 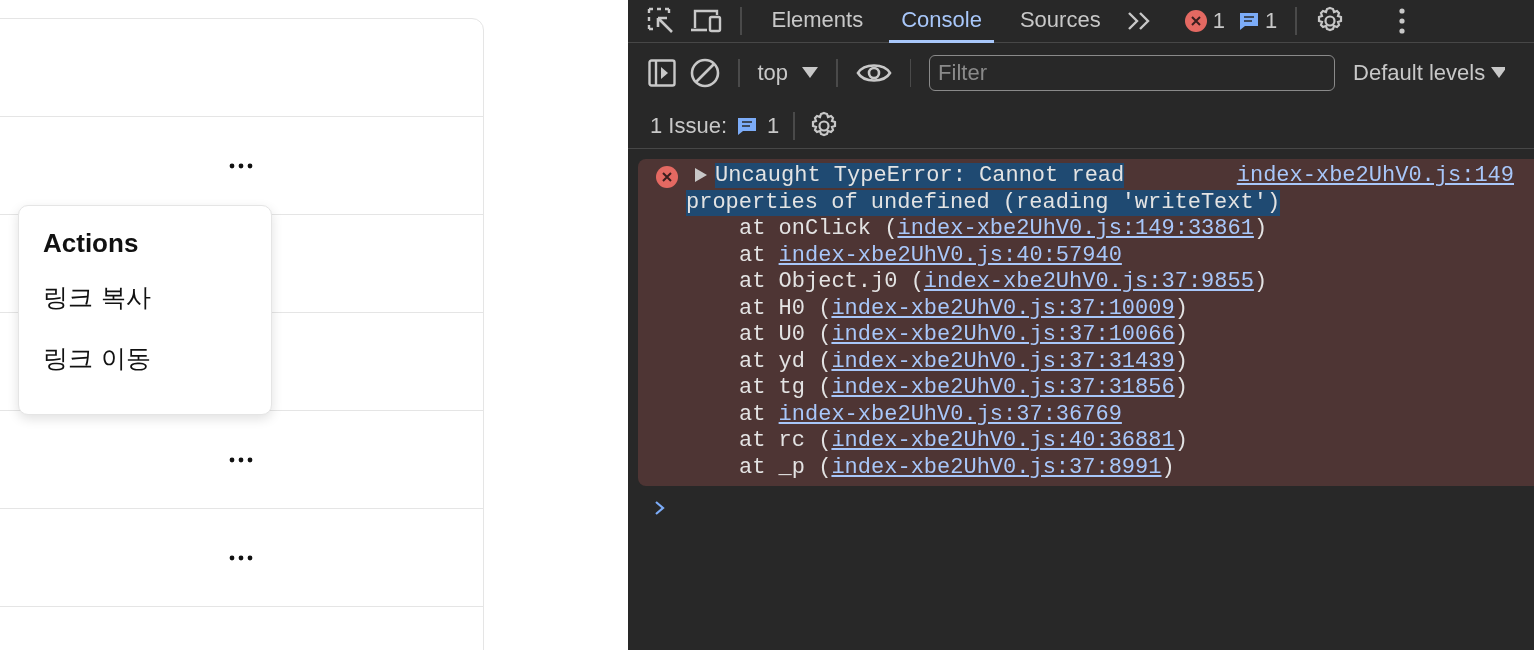 I want to click on expand-icon, so click(x=701, y=175).